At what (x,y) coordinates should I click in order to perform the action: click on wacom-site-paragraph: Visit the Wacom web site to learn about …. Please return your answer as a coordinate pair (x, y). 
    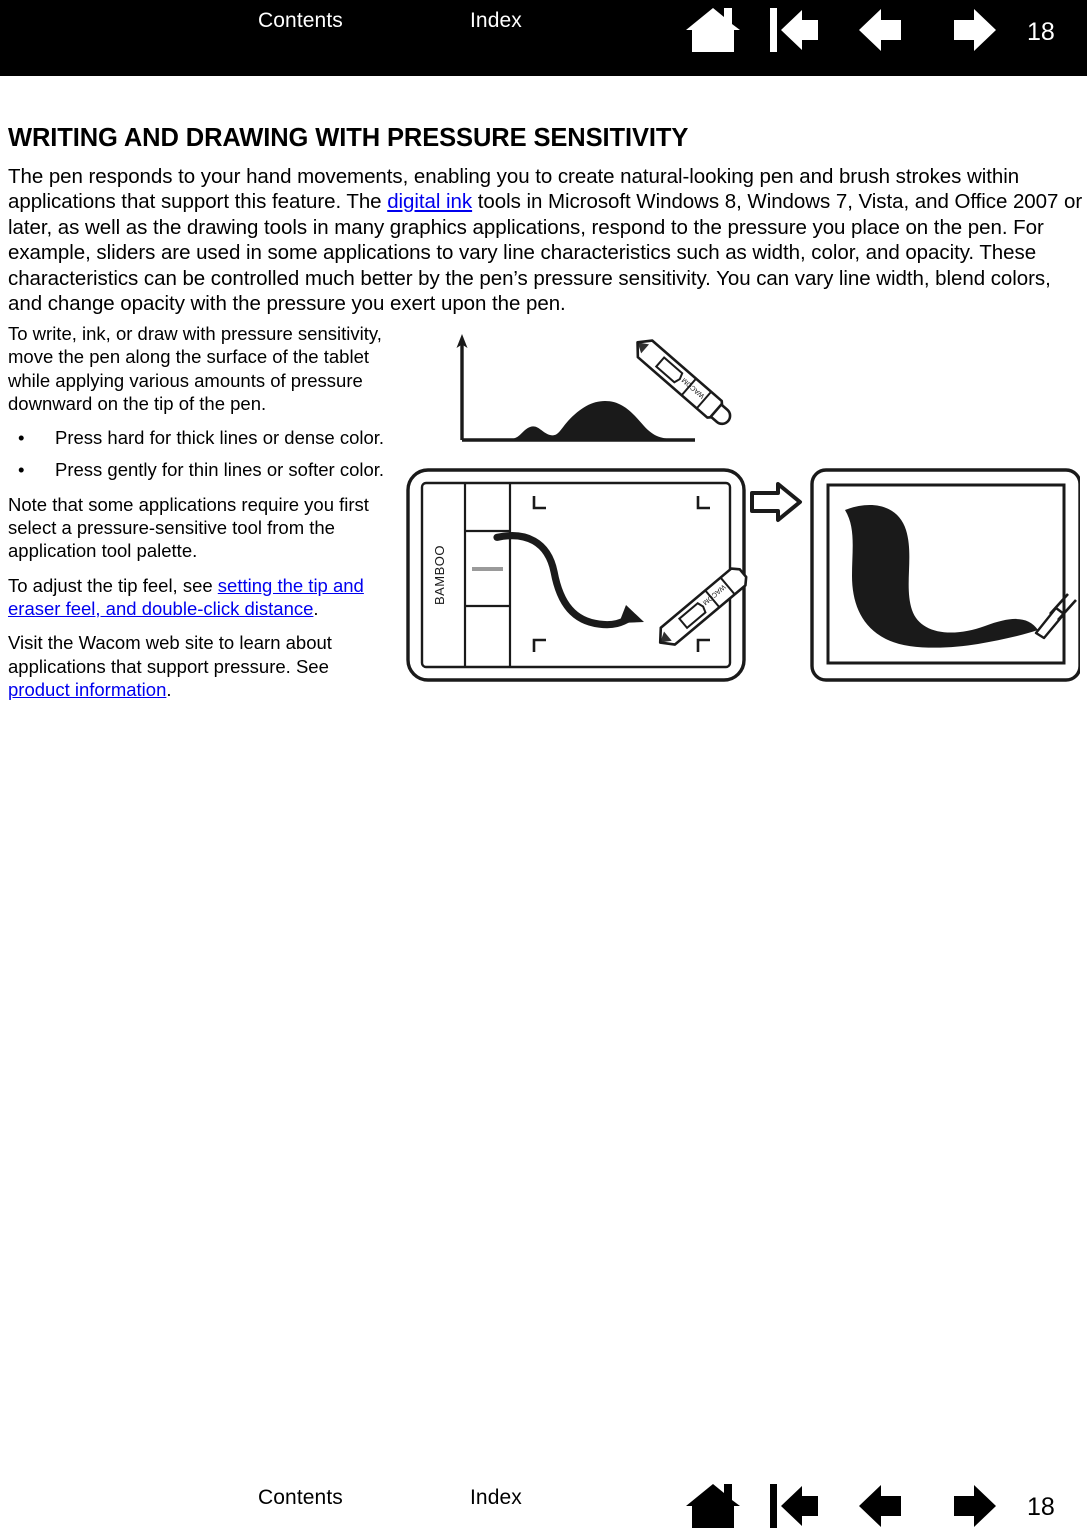
    Looking at the image, I should click on (198, 666).